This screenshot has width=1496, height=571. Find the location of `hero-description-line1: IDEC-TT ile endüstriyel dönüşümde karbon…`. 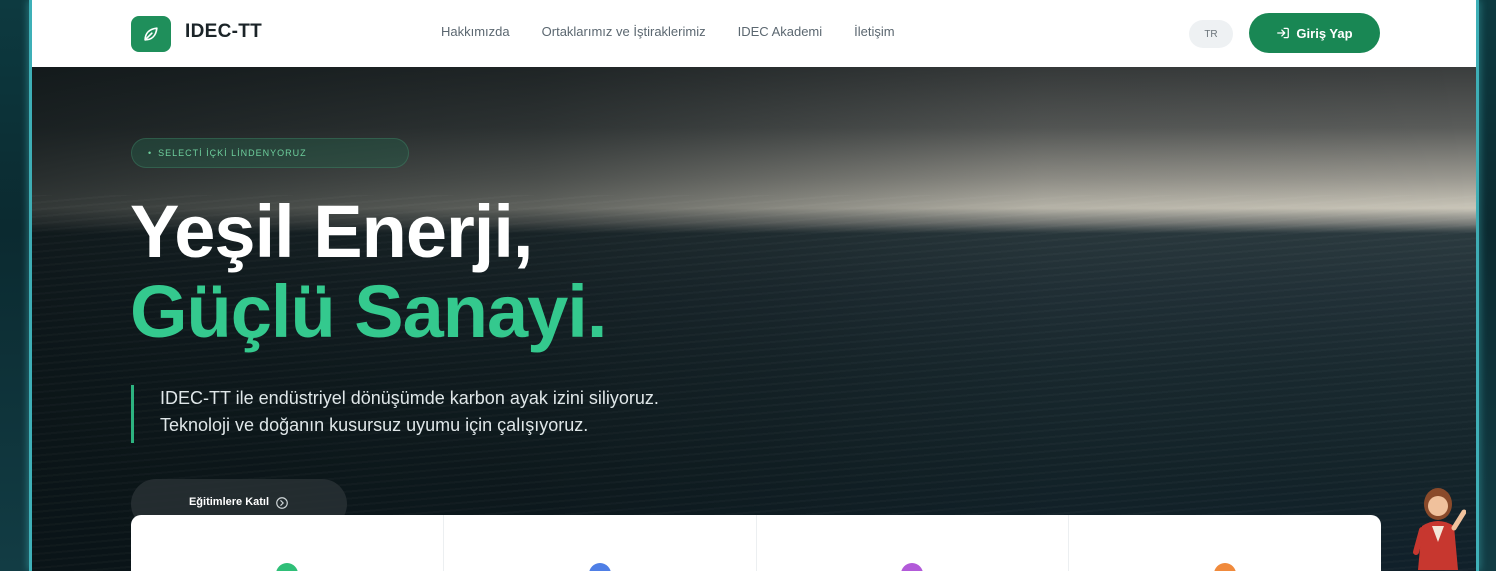

hero-description-line1: IDEC-TT ile endüstriyel dönüşümde karbon… is located at coordinates (409, 398).